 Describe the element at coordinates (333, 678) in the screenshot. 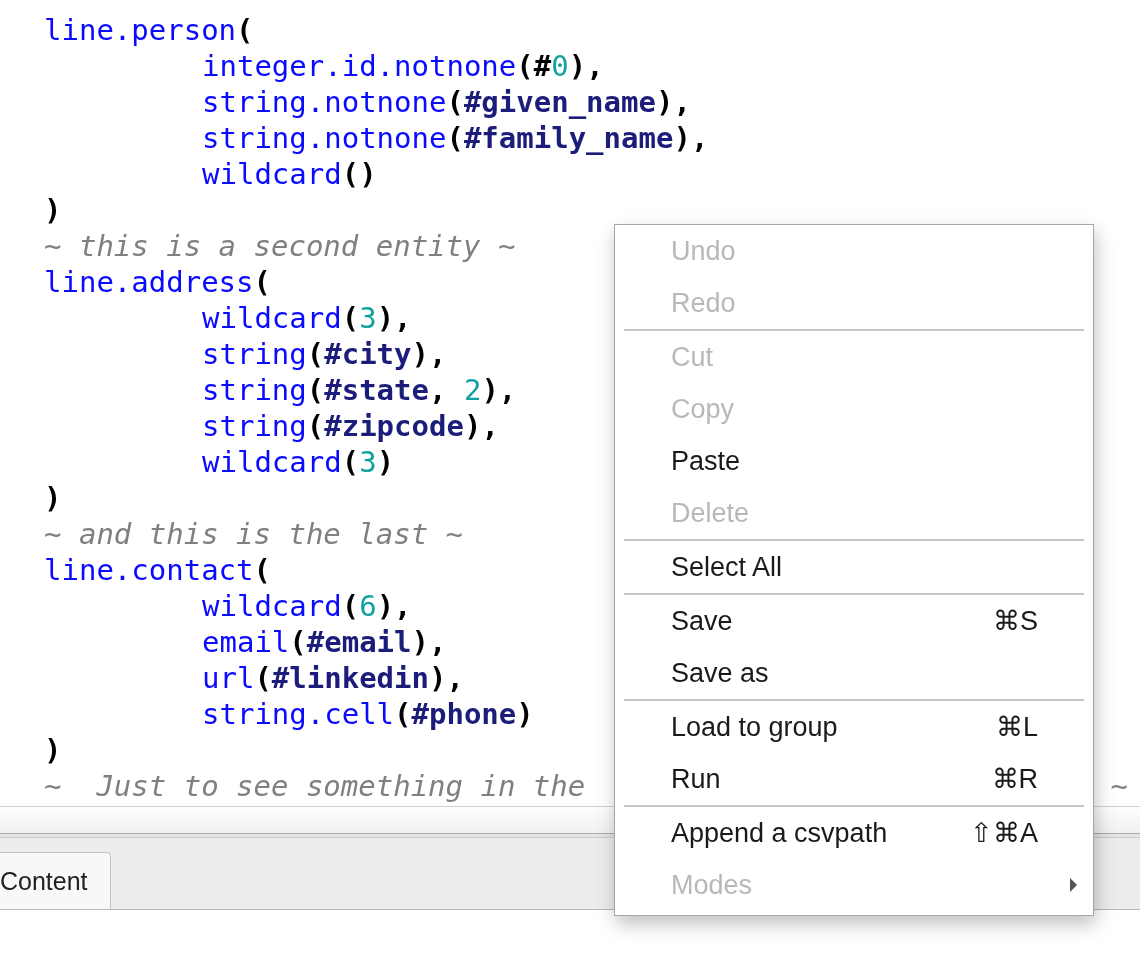

I see `code-line: url(#linkedin),` at that location.